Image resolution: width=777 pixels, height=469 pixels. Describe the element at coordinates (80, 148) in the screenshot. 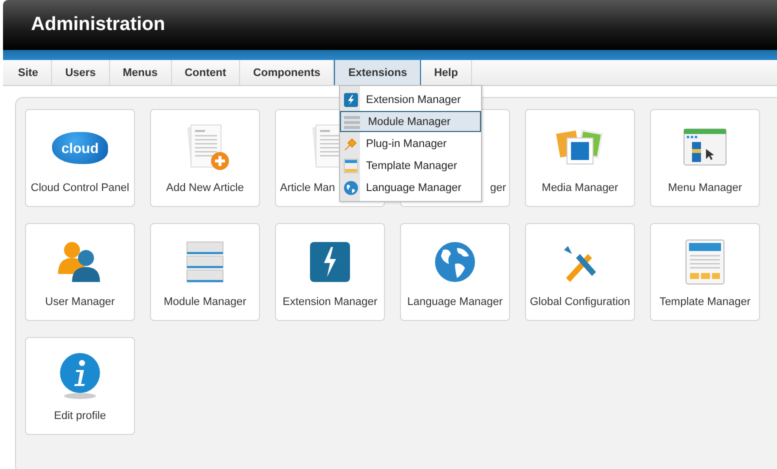

I see `cloud-logo: cloud` at that location.